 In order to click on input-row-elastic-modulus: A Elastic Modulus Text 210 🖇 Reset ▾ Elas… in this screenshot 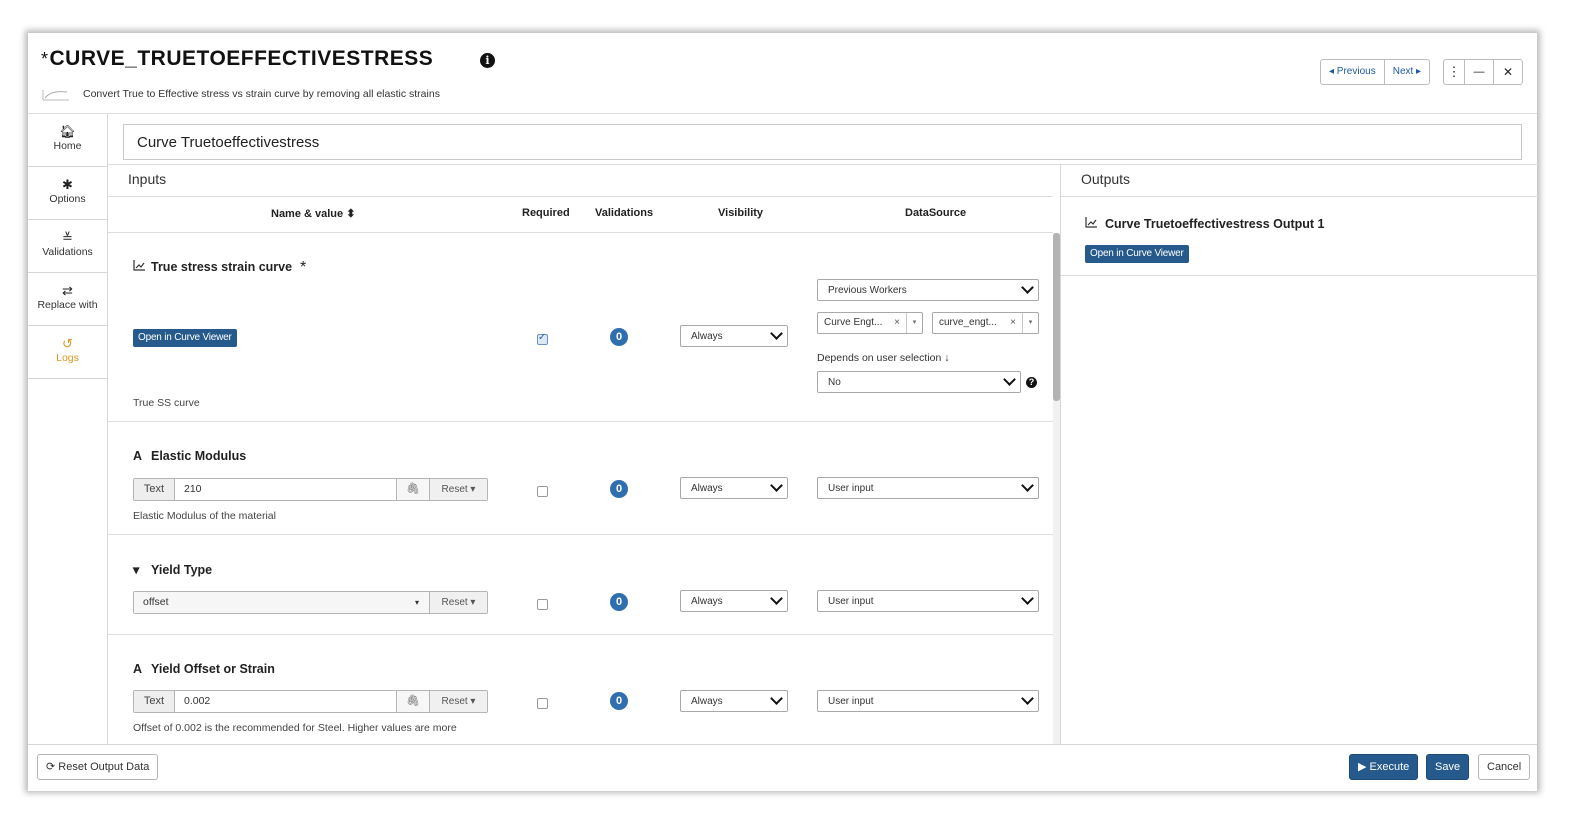, I will do `click(580, 478)`.